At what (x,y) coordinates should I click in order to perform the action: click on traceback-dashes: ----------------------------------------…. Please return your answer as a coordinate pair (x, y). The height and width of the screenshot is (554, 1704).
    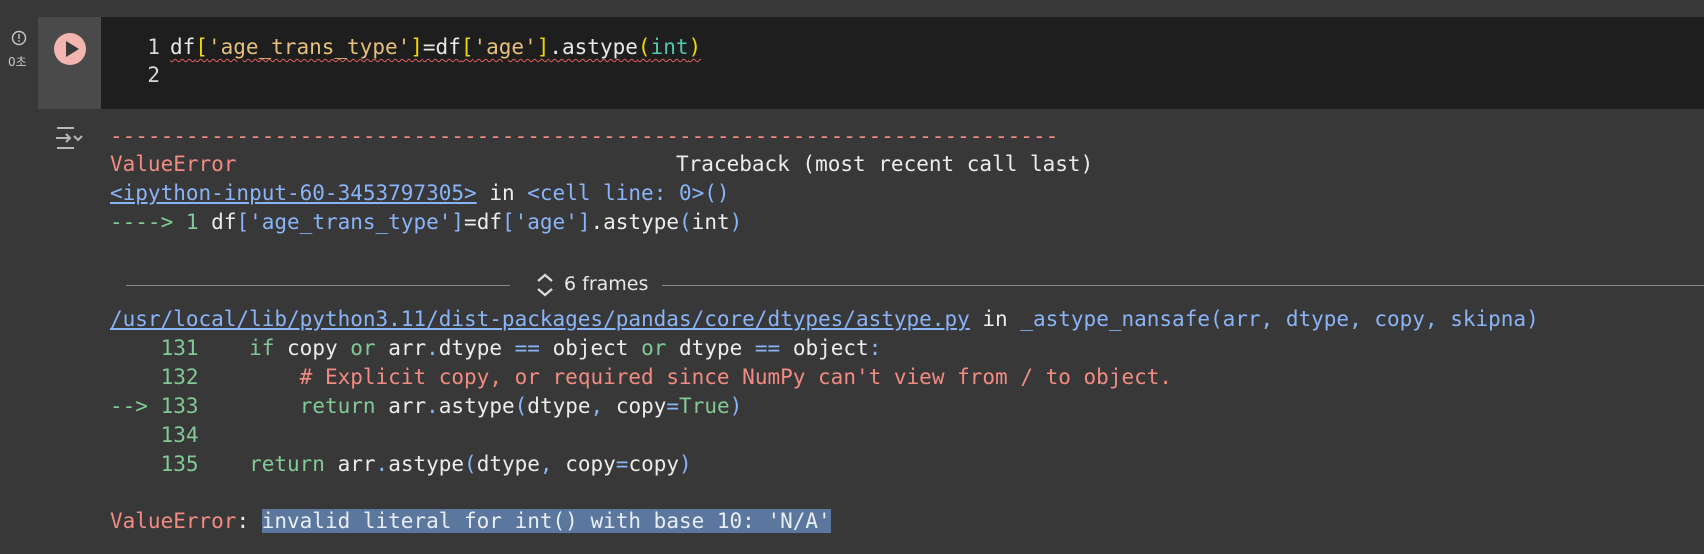
    Looking at the image, I should click on (584, 136).